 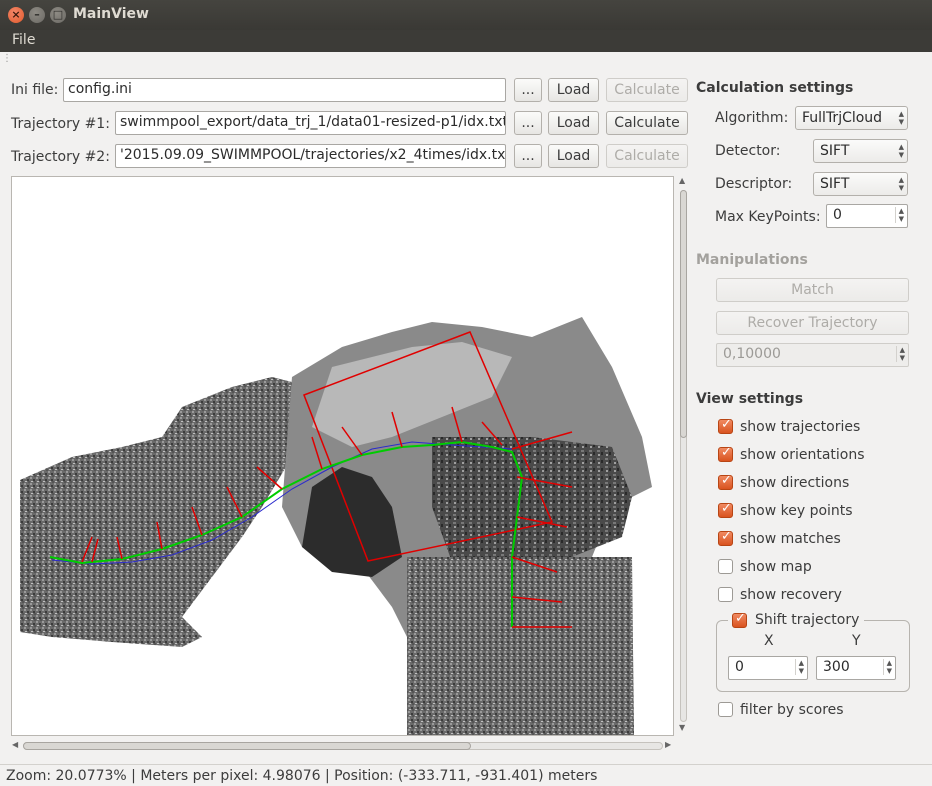 What do you see at coordinates (647, 156) in the screenshot?
I see `trajectory2-calculate-button: Calculate` at bounding box center [647, 156].